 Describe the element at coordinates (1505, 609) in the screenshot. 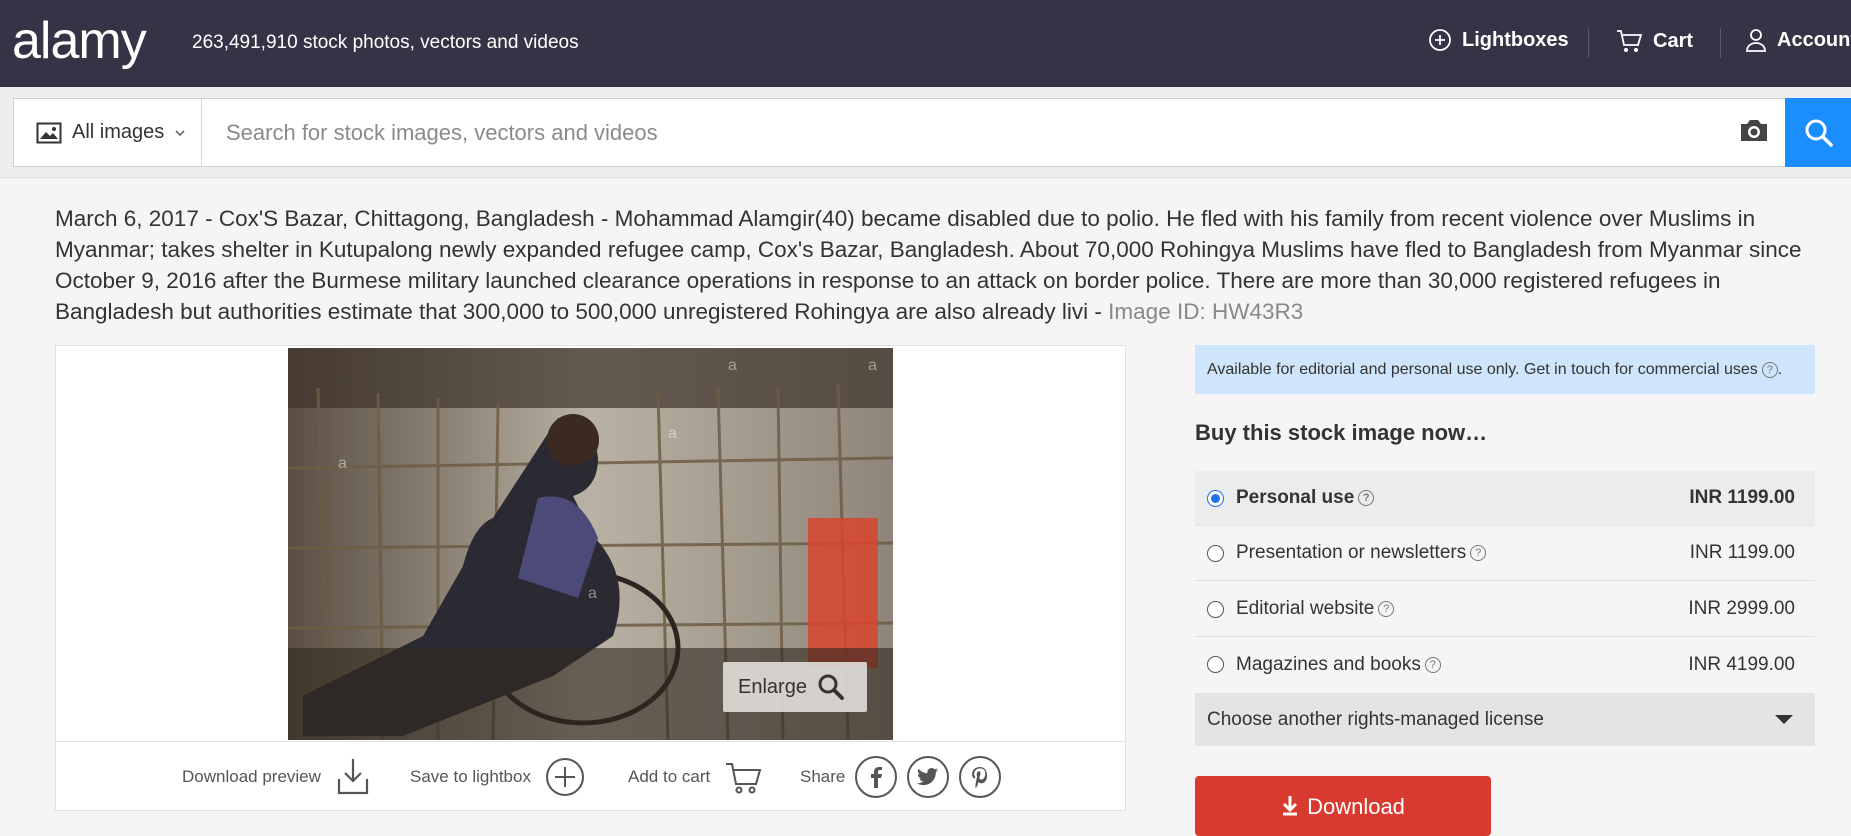

I see `license-option-editorial: Editorial website ? INR 2999.00` at that location.